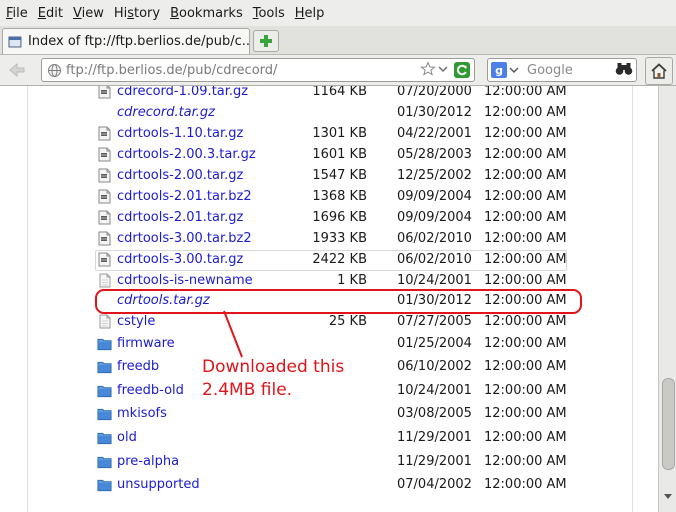 The width and height of the screenshot is (676, 512). I want to click on menu-view: View, so click(88, 13).